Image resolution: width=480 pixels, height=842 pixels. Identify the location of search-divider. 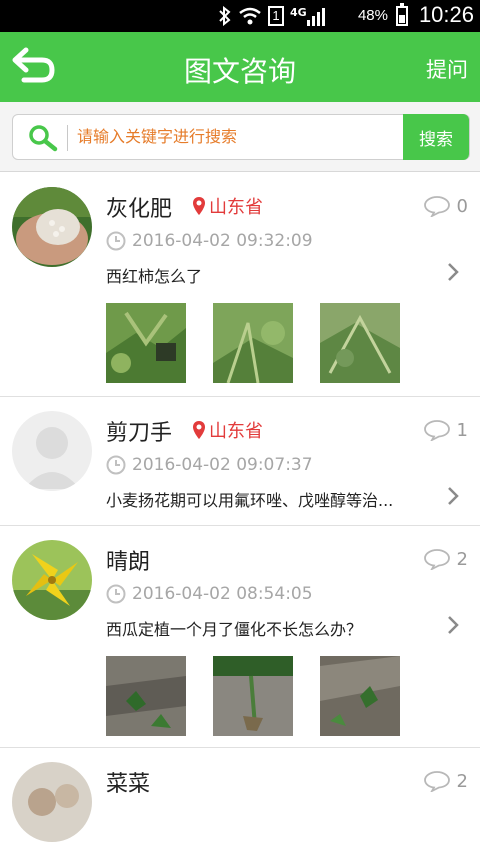
(67, 138).